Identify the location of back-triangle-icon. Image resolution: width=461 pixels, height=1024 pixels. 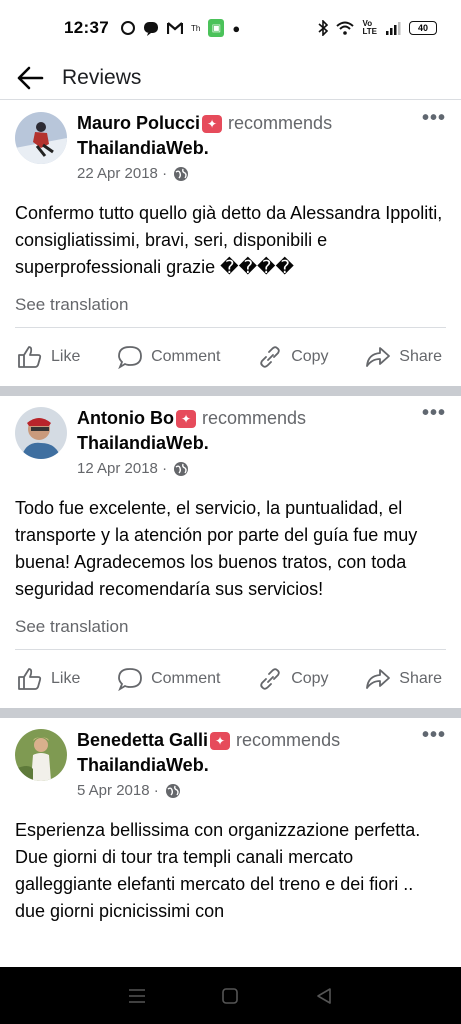
(324, 995).